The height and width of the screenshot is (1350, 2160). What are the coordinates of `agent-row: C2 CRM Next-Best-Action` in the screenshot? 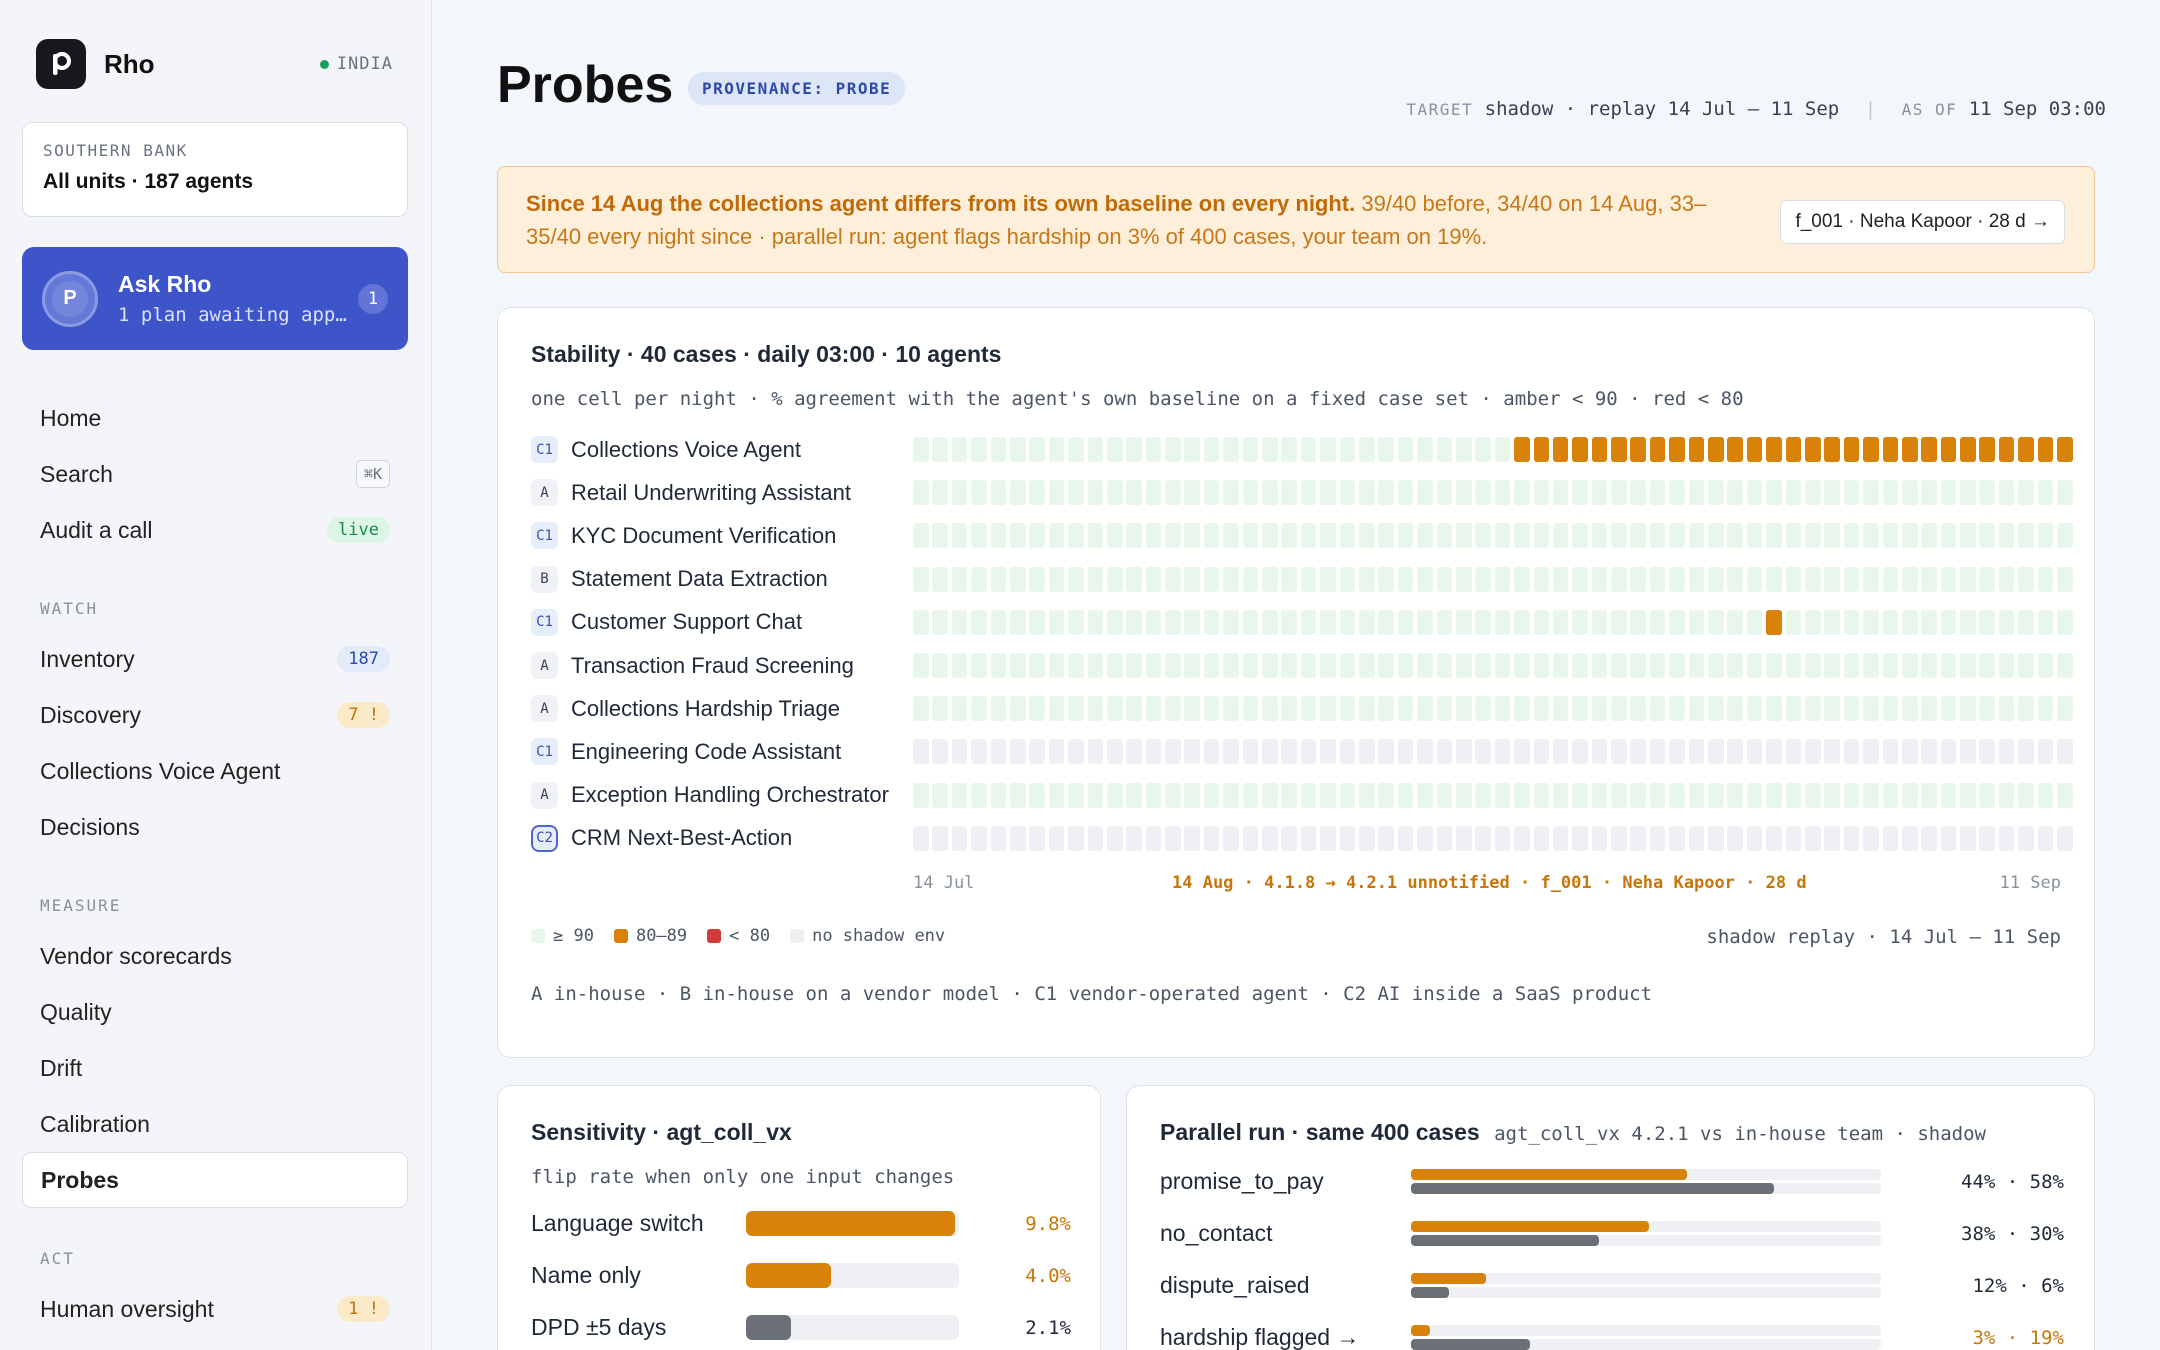 It's located at (1302, 838).